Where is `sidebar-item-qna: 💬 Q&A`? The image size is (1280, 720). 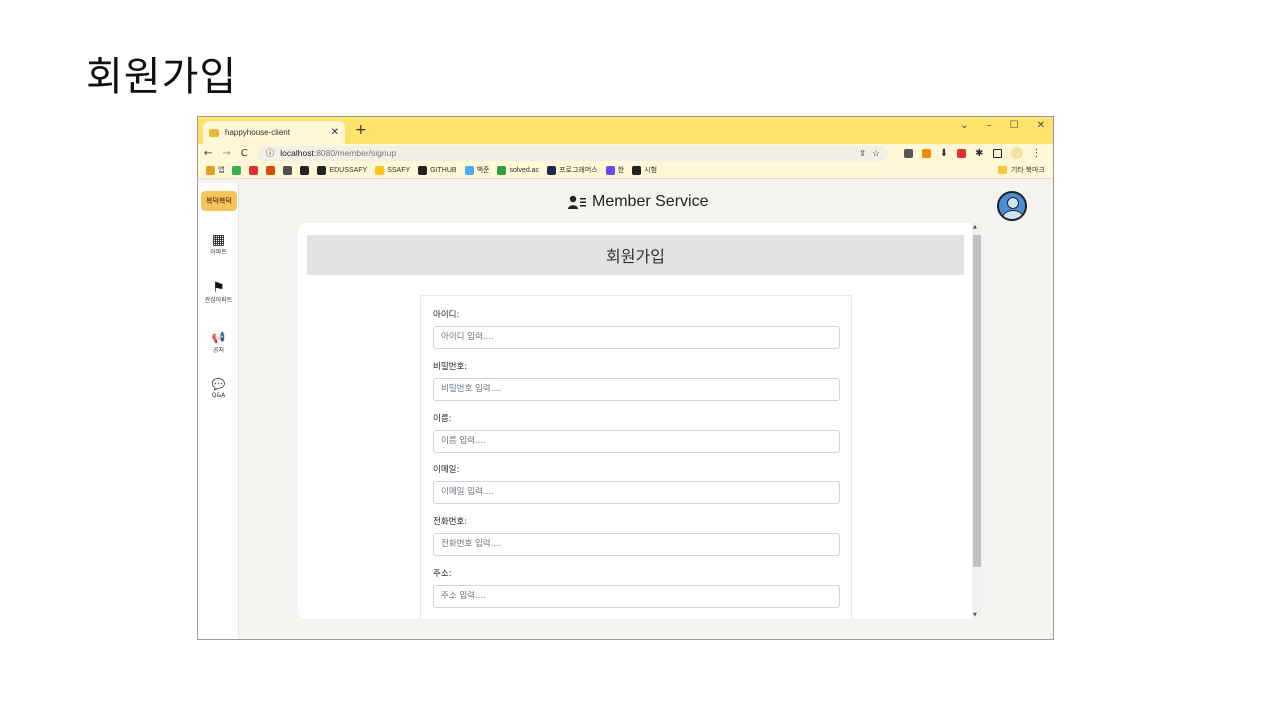 sidebar-item-qna: 💬 Q&A is located at coordinates (218, 388).